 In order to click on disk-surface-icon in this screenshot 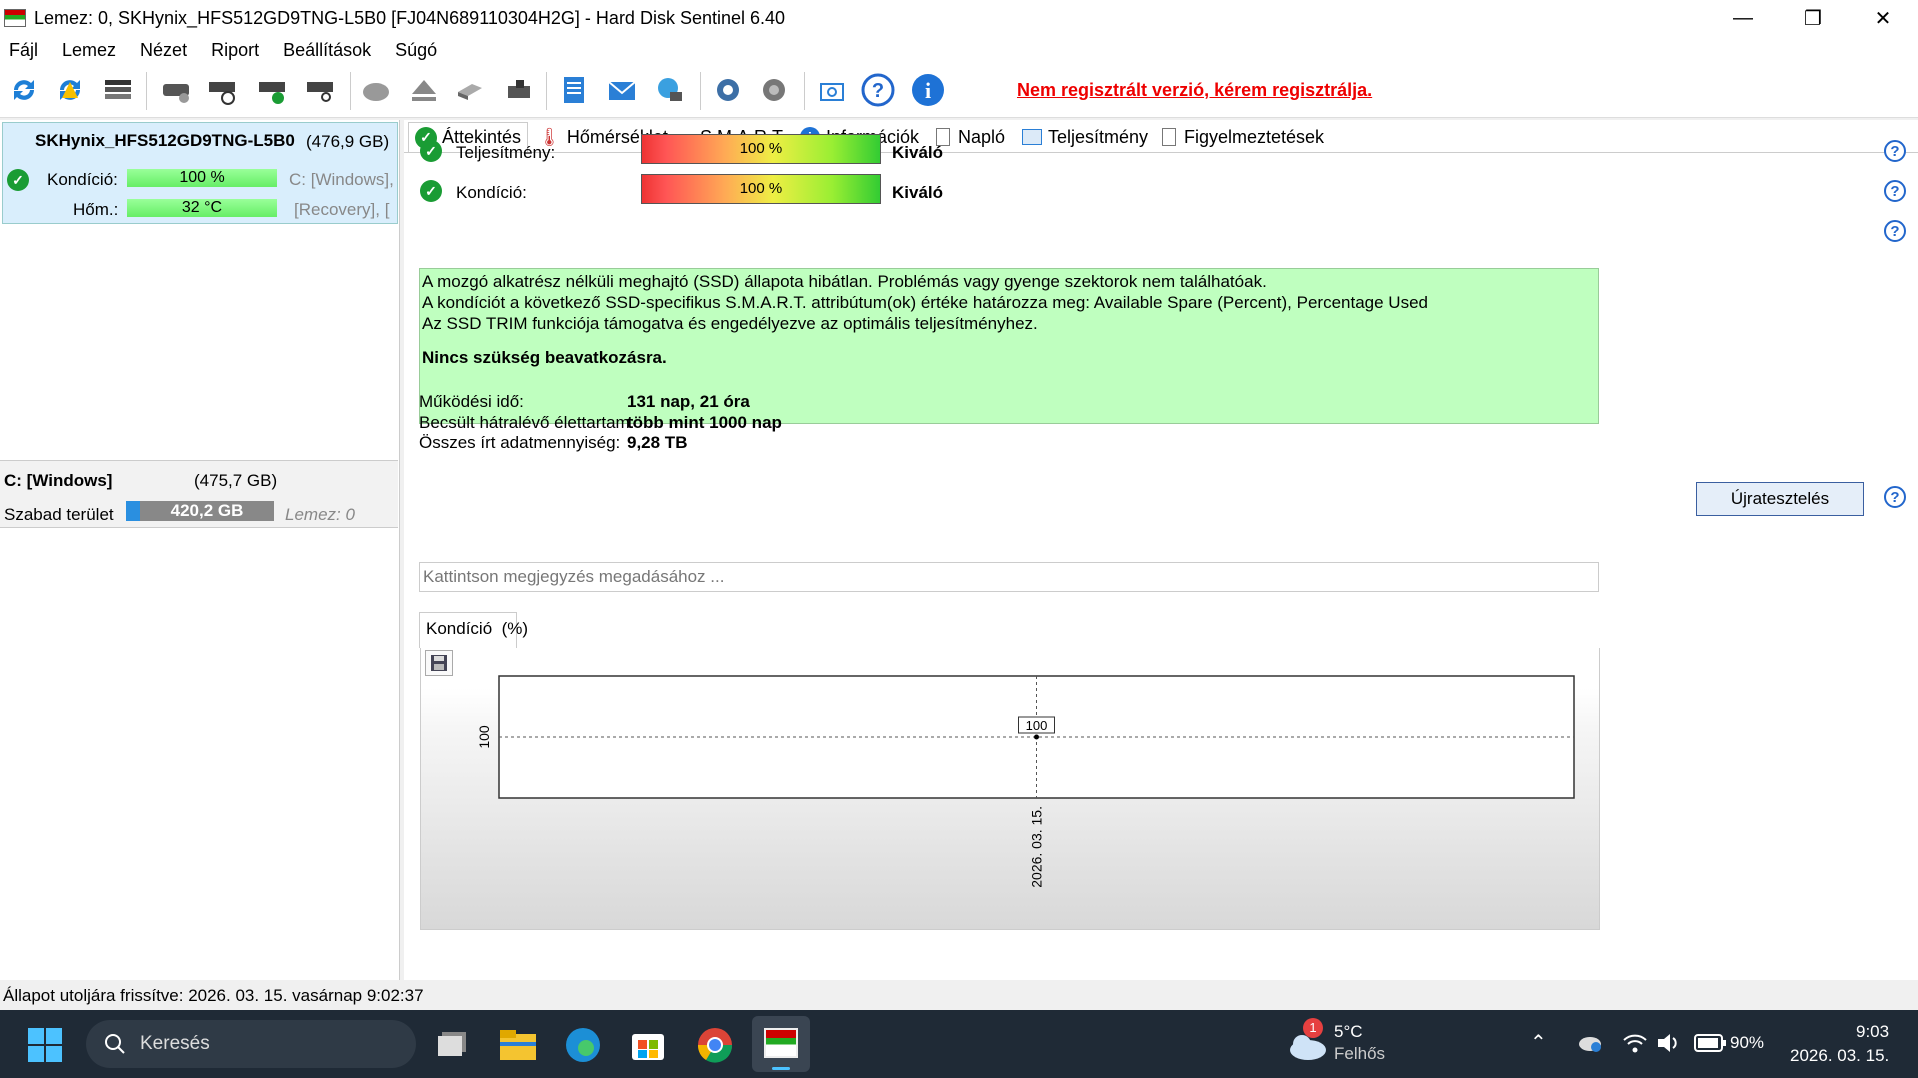, I will do `click(376, 90)`.